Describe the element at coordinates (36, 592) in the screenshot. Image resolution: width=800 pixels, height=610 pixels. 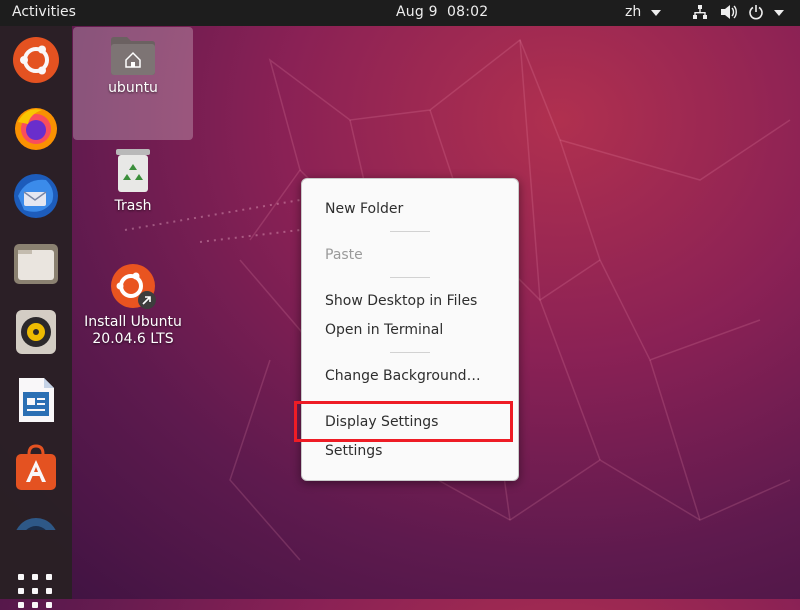
I see `show-applications-icon` at that location.